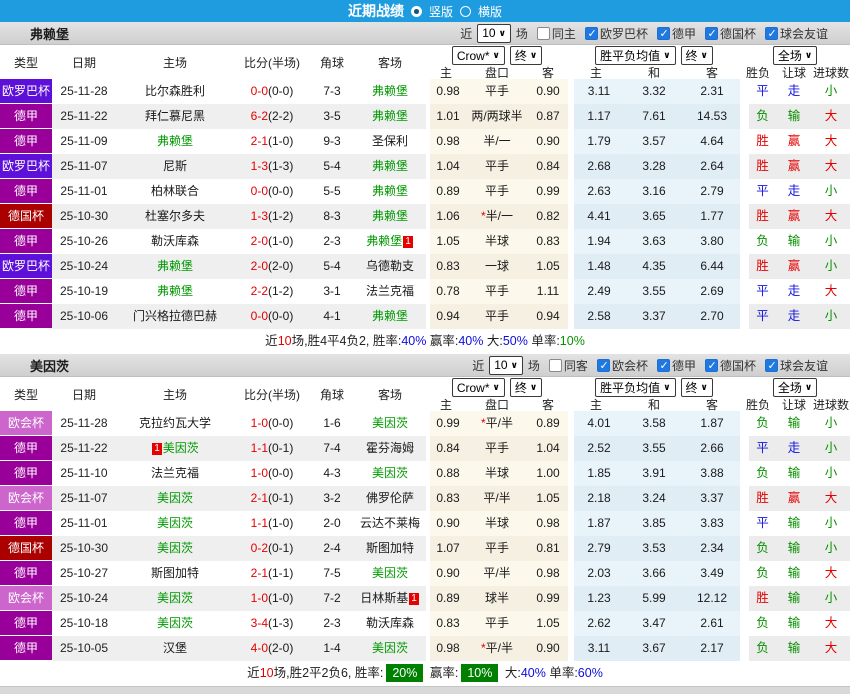  Describe the element at coordinates (375, 11) in the screenshot. I see `page-title: 近期战绩` at that location.